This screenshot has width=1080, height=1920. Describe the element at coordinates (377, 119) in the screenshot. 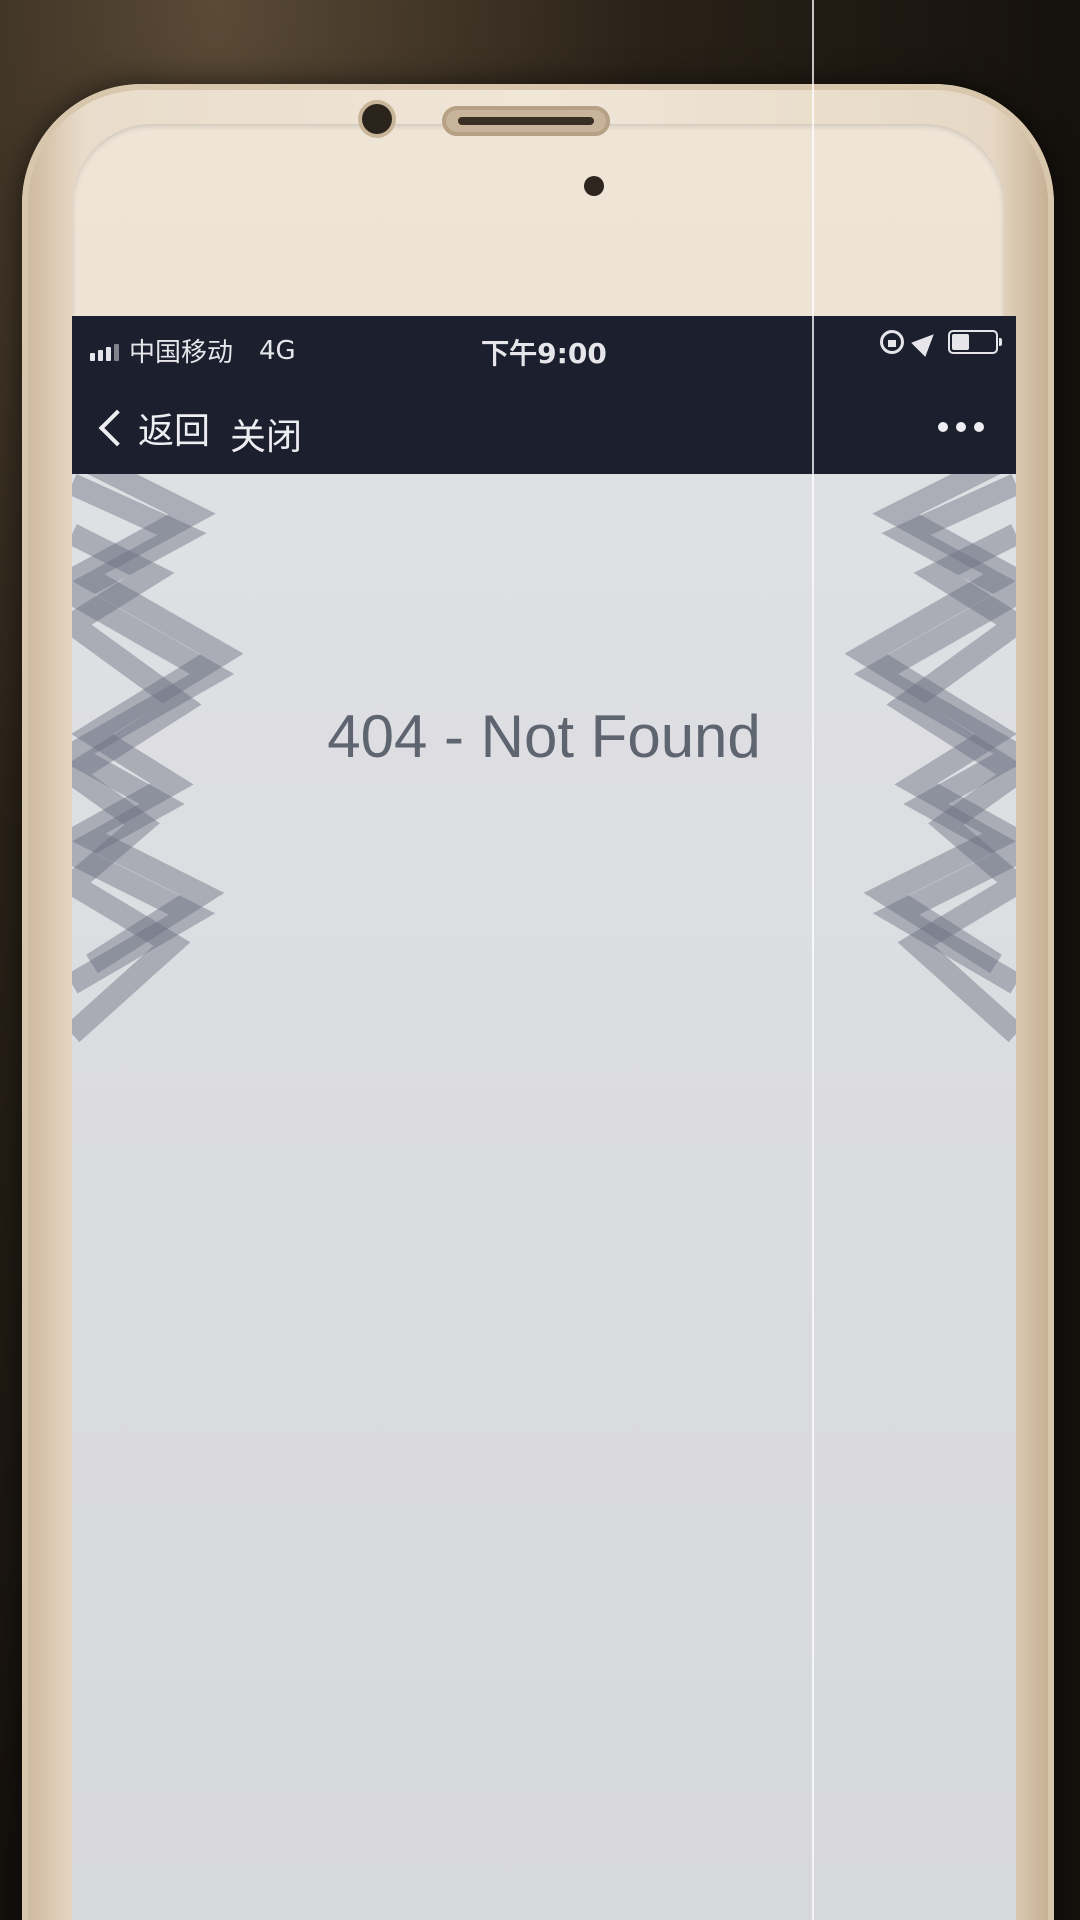

I see `front-camera-icon` at that location.